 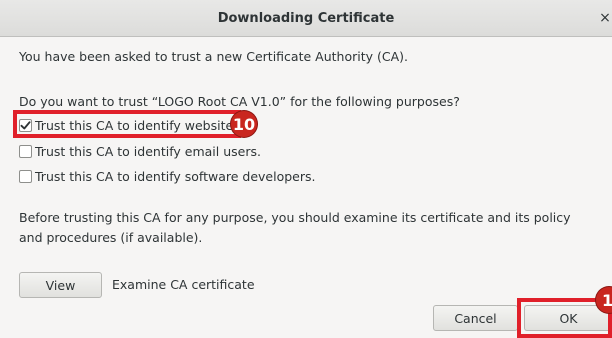 I want to click on step-badge-10: 10, so click(x=244, y=124).